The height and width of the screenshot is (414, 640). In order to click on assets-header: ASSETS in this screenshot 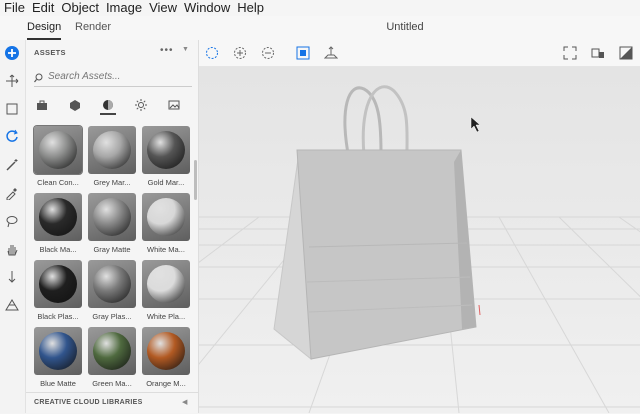, I will do `click(50, 52)`.